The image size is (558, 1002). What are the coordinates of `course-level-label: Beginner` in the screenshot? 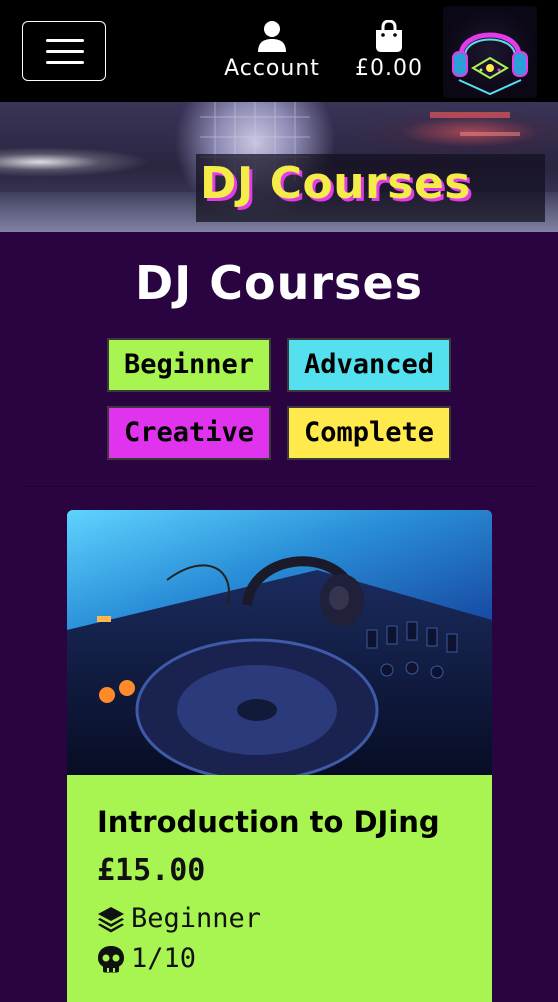 It's located at (196, 918).